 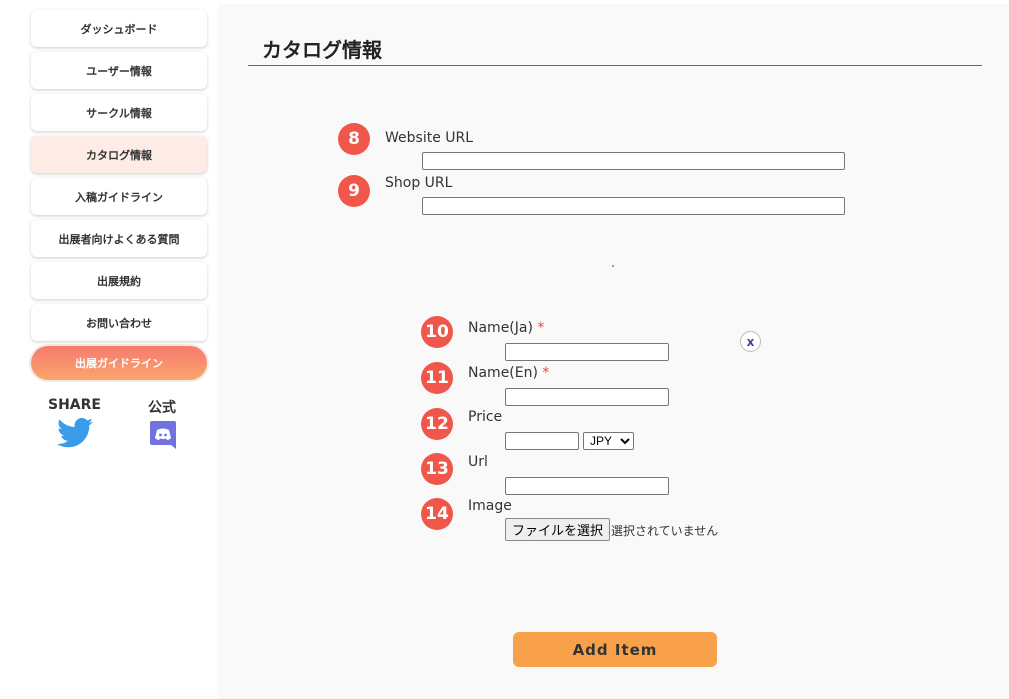 What do you see at coordinates (587, 397) in the screenshot?
I see `name-en-input` at bounding box center [587, 397].